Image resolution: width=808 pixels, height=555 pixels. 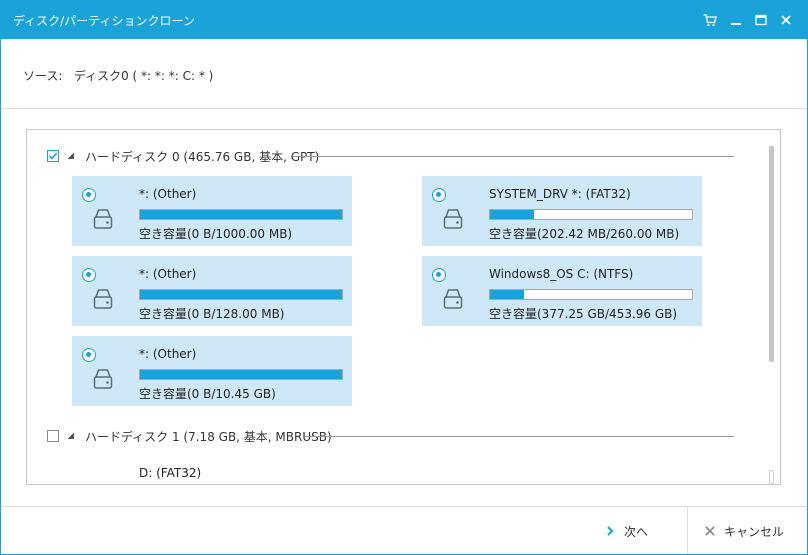 What do you see at coordinates (404, 20) in the screenshot?
I see `title-bar: ディスク/パーティションクローン` at bounding box center [404, 20].